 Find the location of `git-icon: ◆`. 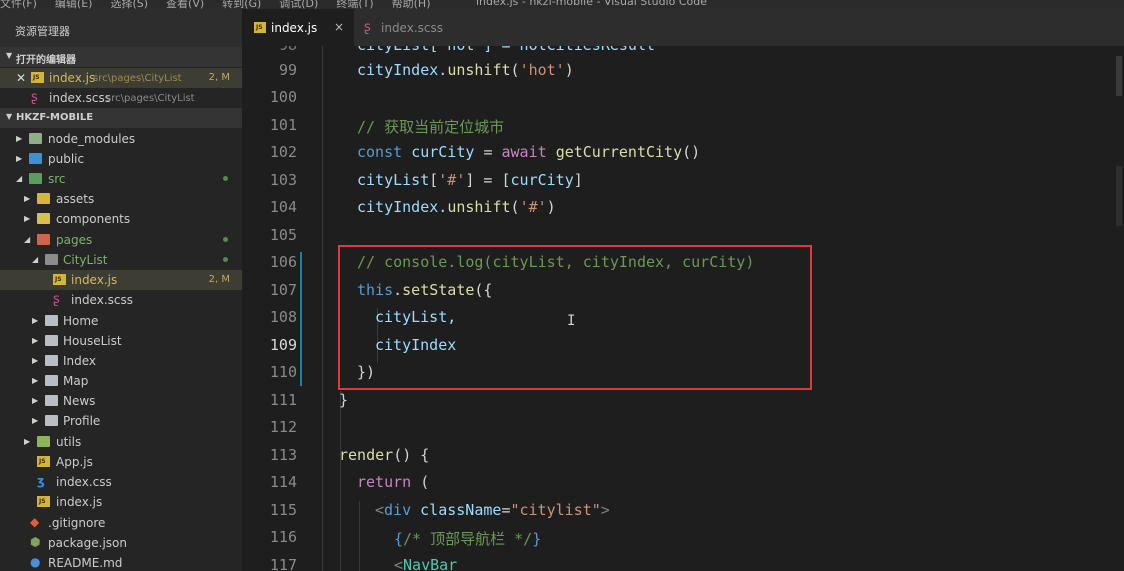

git-icon: ◆ is located at coordinates (35, 522).